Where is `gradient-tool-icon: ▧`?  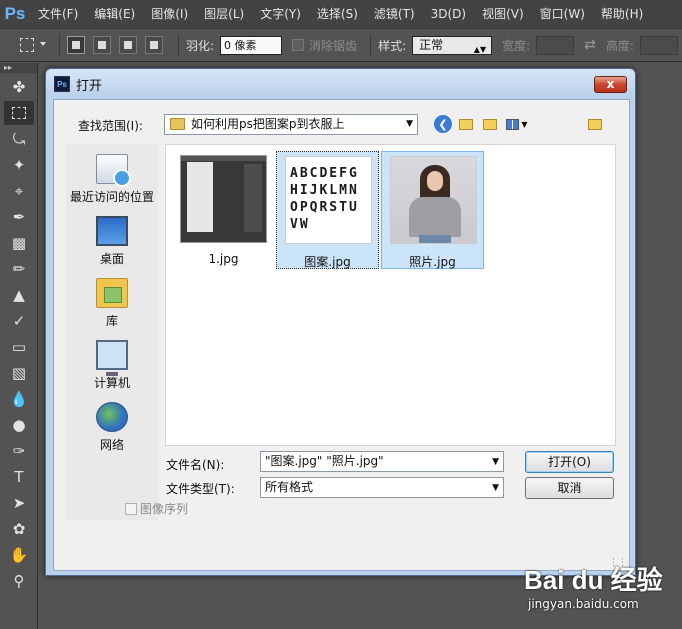
gradient-tool-icon: ▧ is located at coordinates (19, 373).